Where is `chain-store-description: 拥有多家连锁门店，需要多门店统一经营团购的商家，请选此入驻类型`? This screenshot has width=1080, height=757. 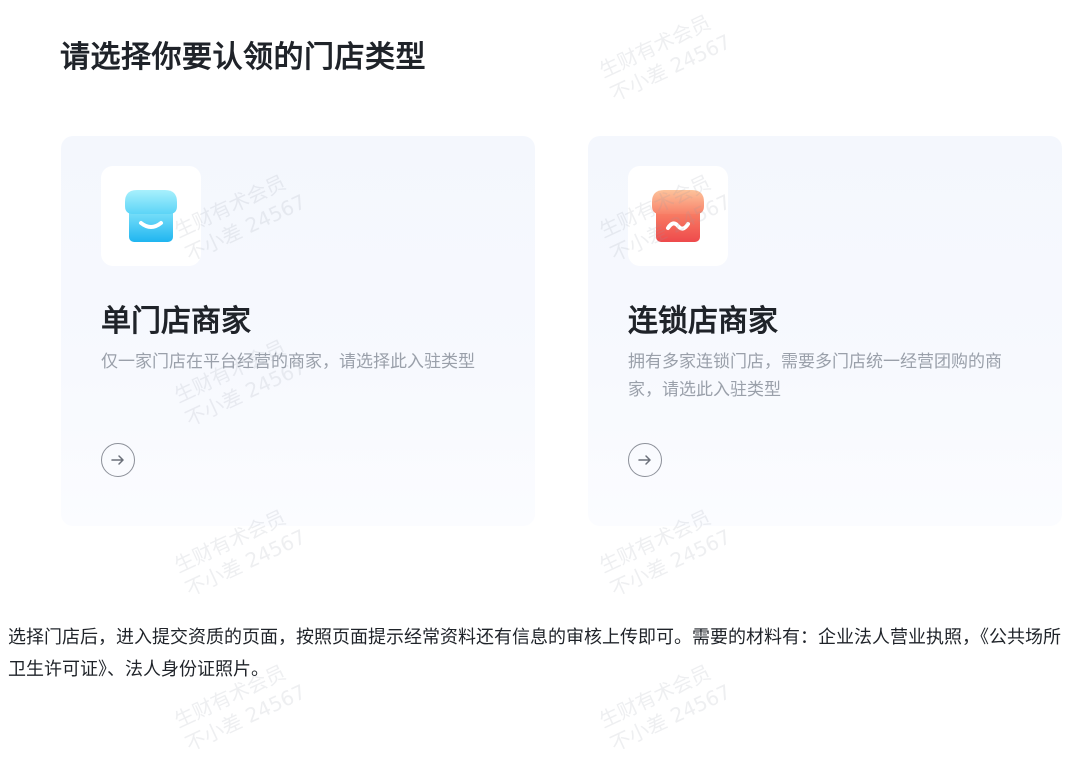
chain-store-description: 拥有多家连锁门店，需要多门店统一经营团购的商家，请选此入驻类型 is located at coordinates (815, 376).